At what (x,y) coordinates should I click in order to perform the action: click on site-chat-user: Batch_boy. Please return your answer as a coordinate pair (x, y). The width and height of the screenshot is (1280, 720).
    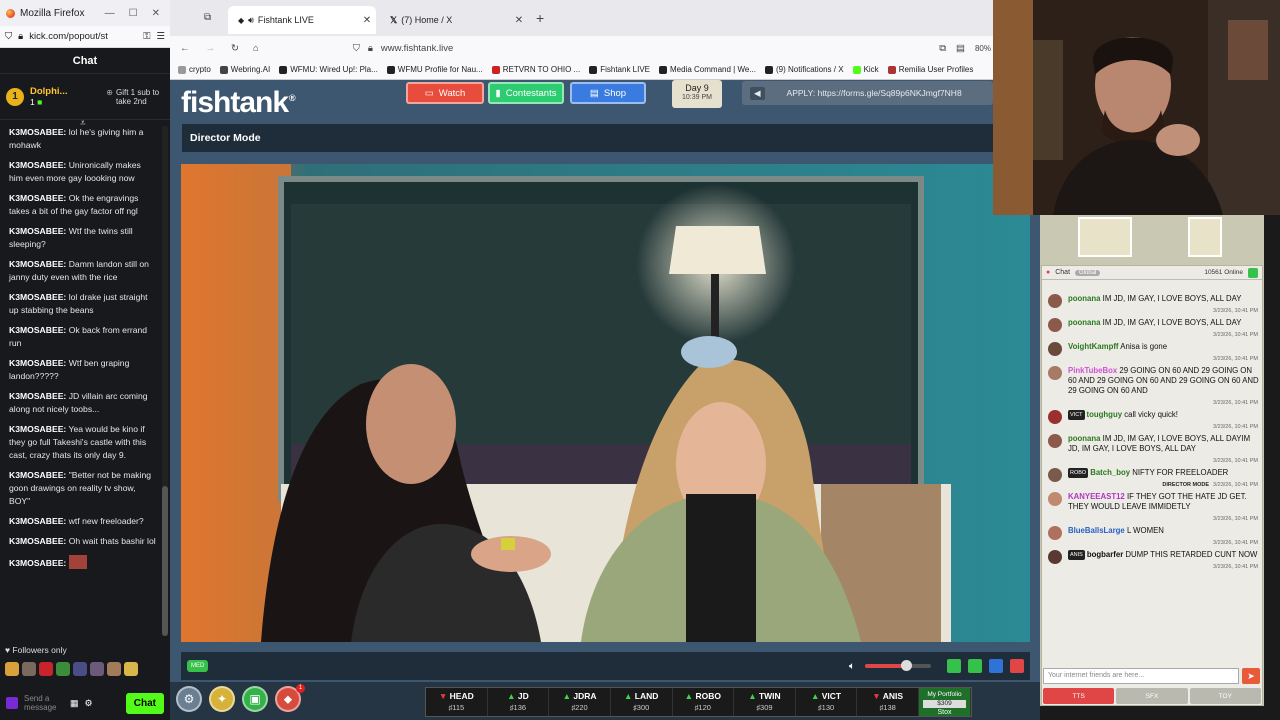
    Looking at the image, I should click on (1110, 472).